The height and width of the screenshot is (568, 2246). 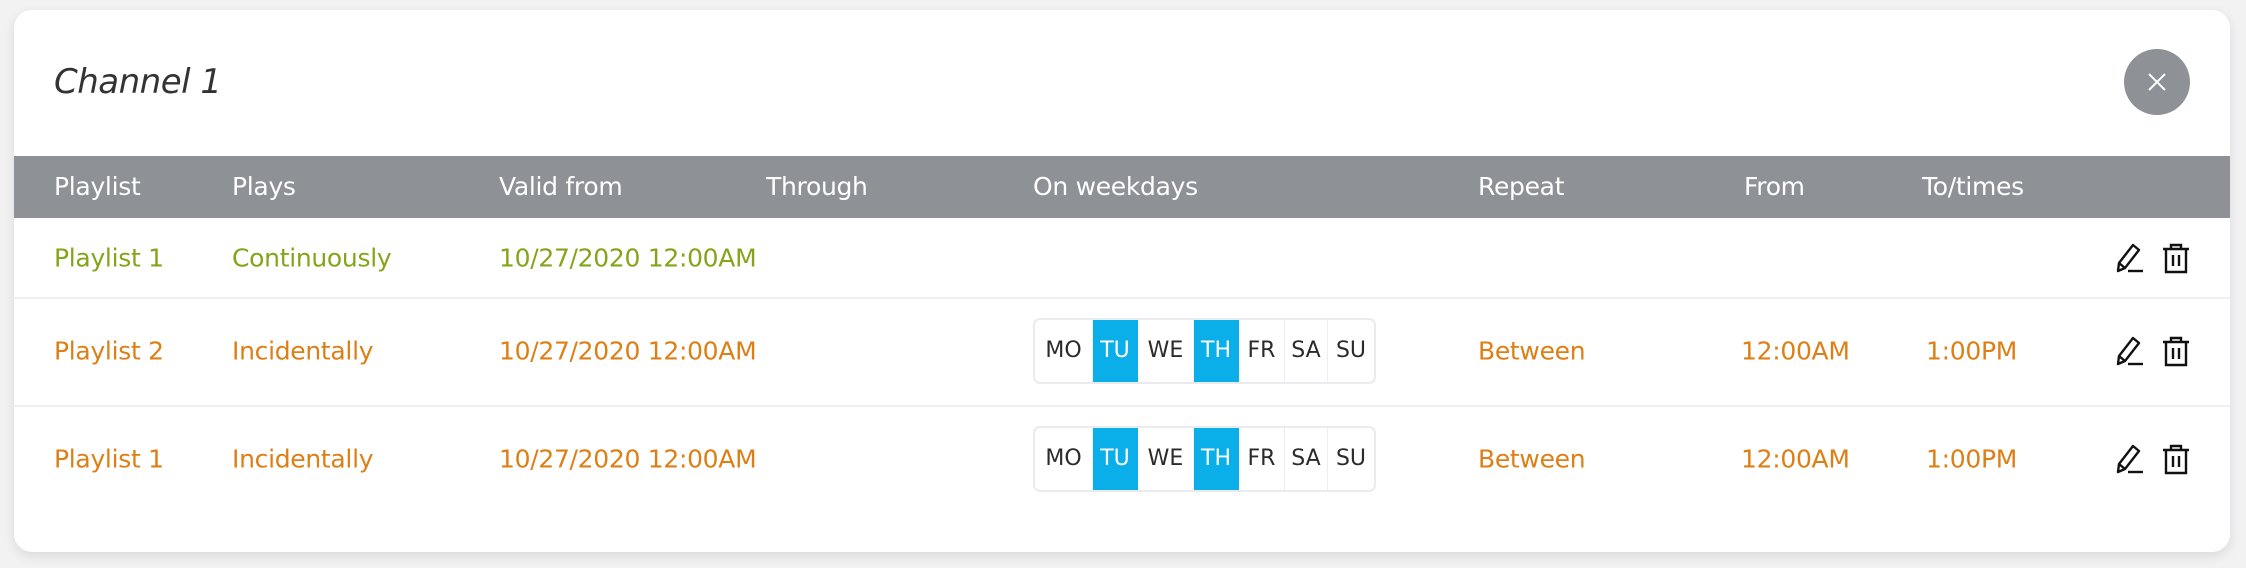 What do you see at coordinates (109, 351) in the screenshot?
I see `playlist-cell: Playlist 2` at bounding box center [109, 351].